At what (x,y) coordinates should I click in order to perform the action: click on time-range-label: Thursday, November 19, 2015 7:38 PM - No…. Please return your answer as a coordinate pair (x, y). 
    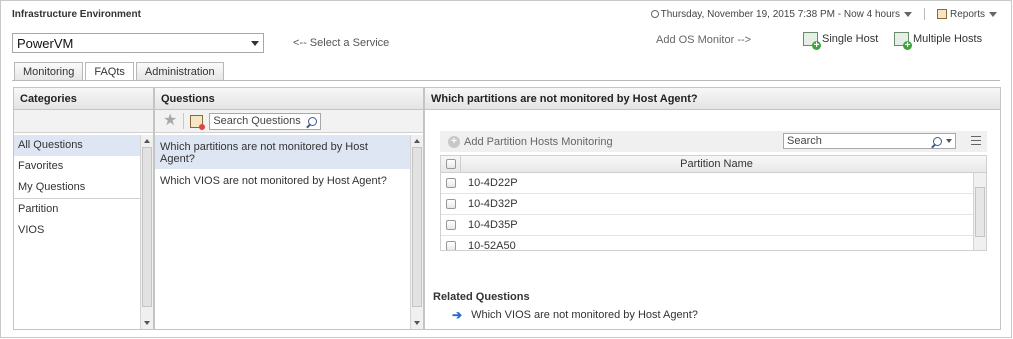
    Looking at the image, I should click on (780, 14).